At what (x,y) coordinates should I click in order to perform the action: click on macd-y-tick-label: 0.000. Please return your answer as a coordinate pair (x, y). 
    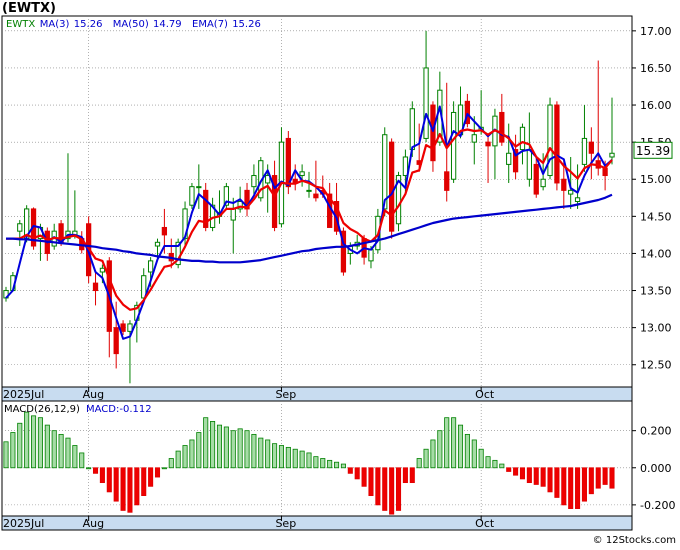
    Looking at the image, I should click on (656, 468).